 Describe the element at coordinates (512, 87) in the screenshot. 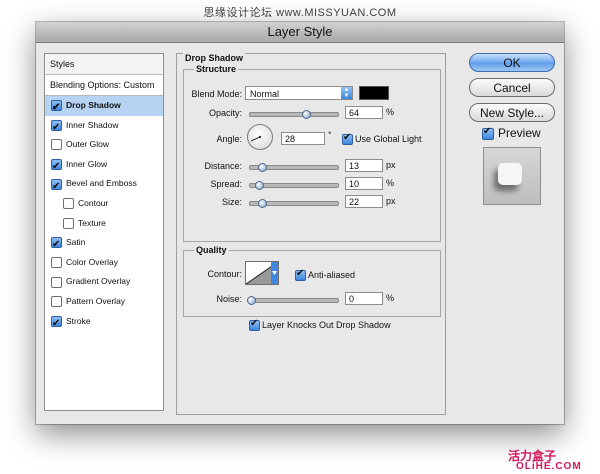

I see `cancel-button: Cancel` at that location.